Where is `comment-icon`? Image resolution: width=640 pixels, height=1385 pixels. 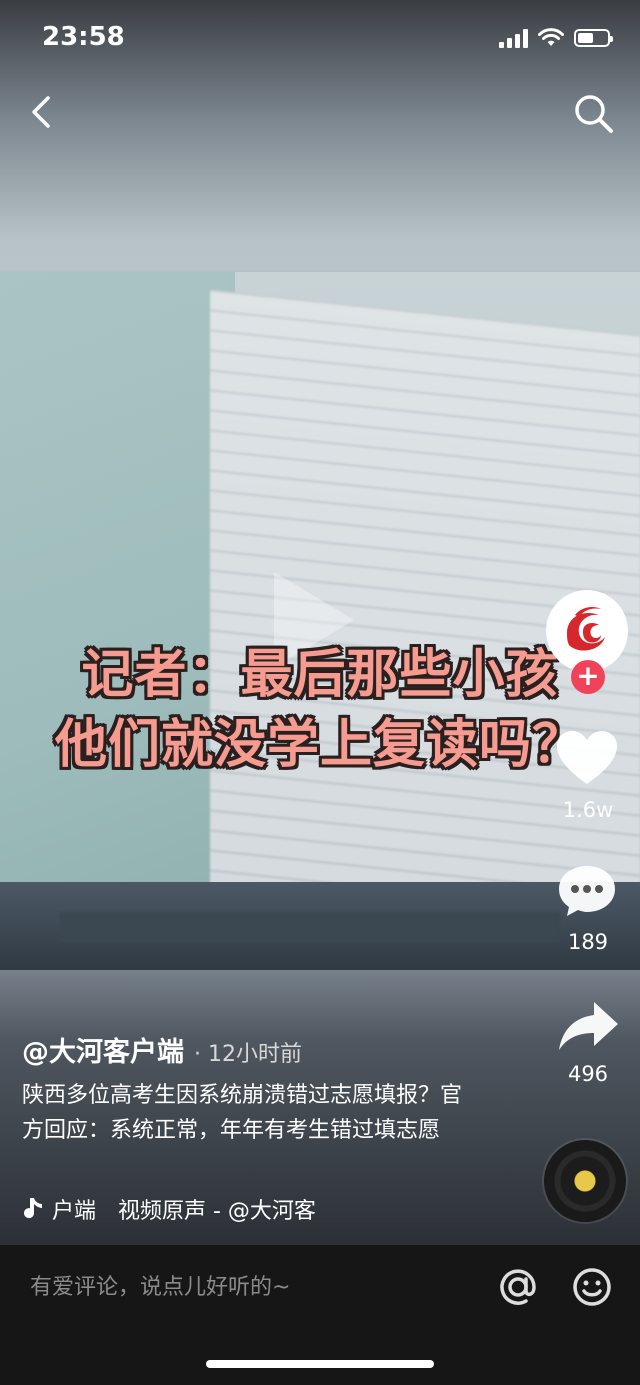
comment-icon is located at coordinates (587, 890).